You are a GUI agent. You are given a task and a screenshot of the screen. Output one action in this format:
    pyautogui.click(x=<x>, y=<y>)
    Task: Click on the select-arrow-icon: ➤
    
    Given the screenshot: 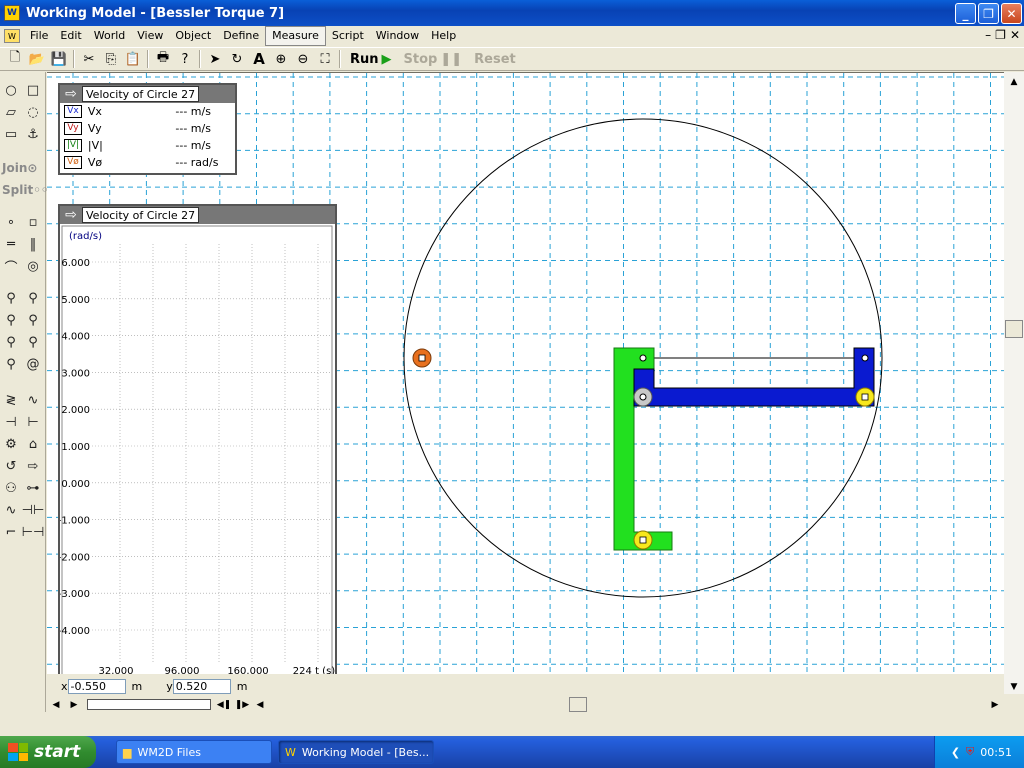 What is the action you would take?
    pyautogui.click(x=215, y=59)
    